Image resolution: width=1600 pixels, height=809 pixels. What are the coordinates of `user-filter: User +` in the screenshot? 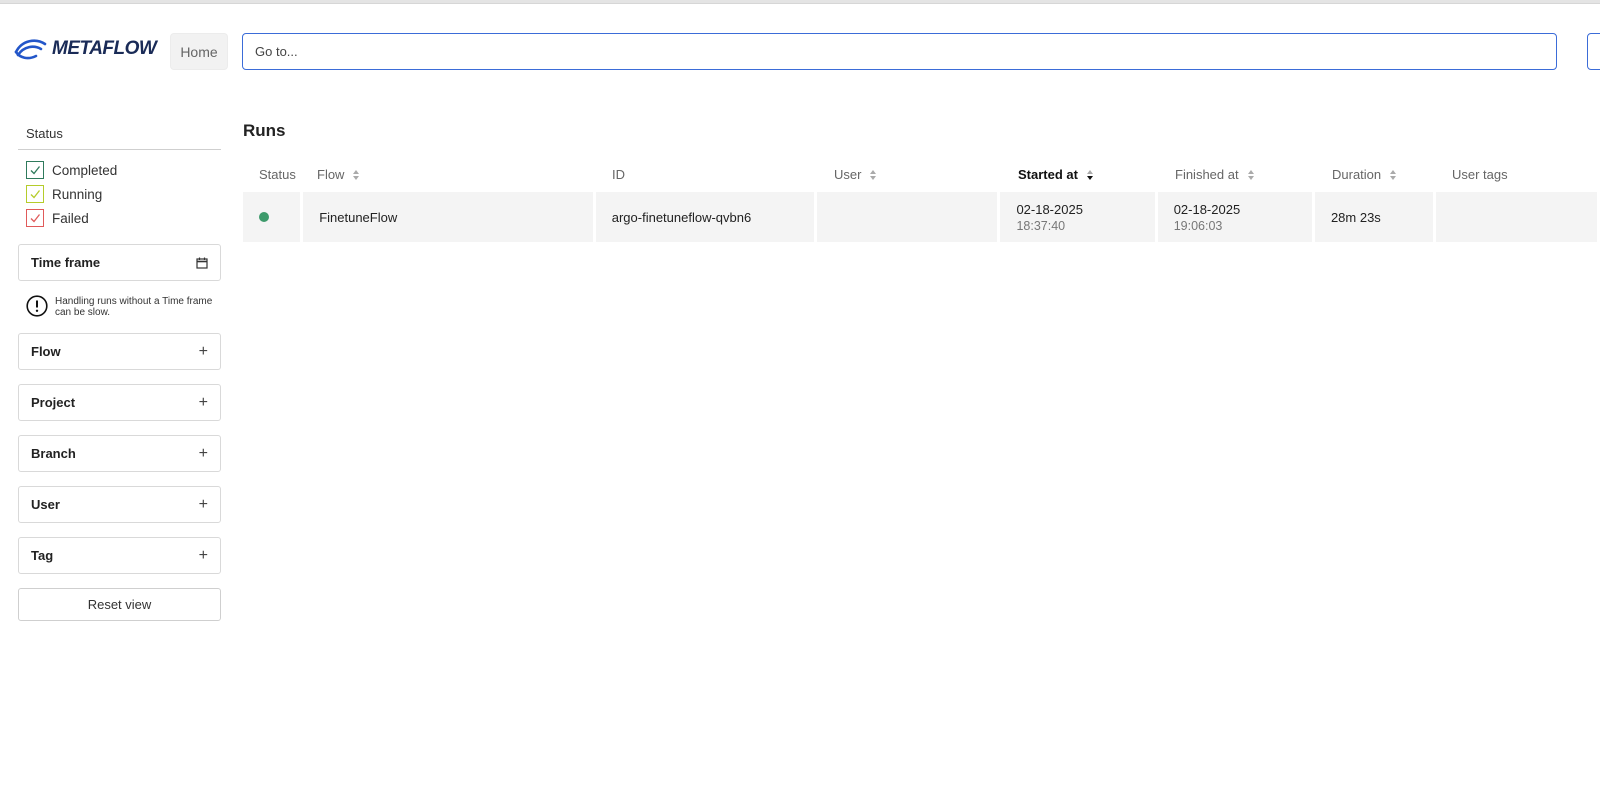 It's located at (119, 504).